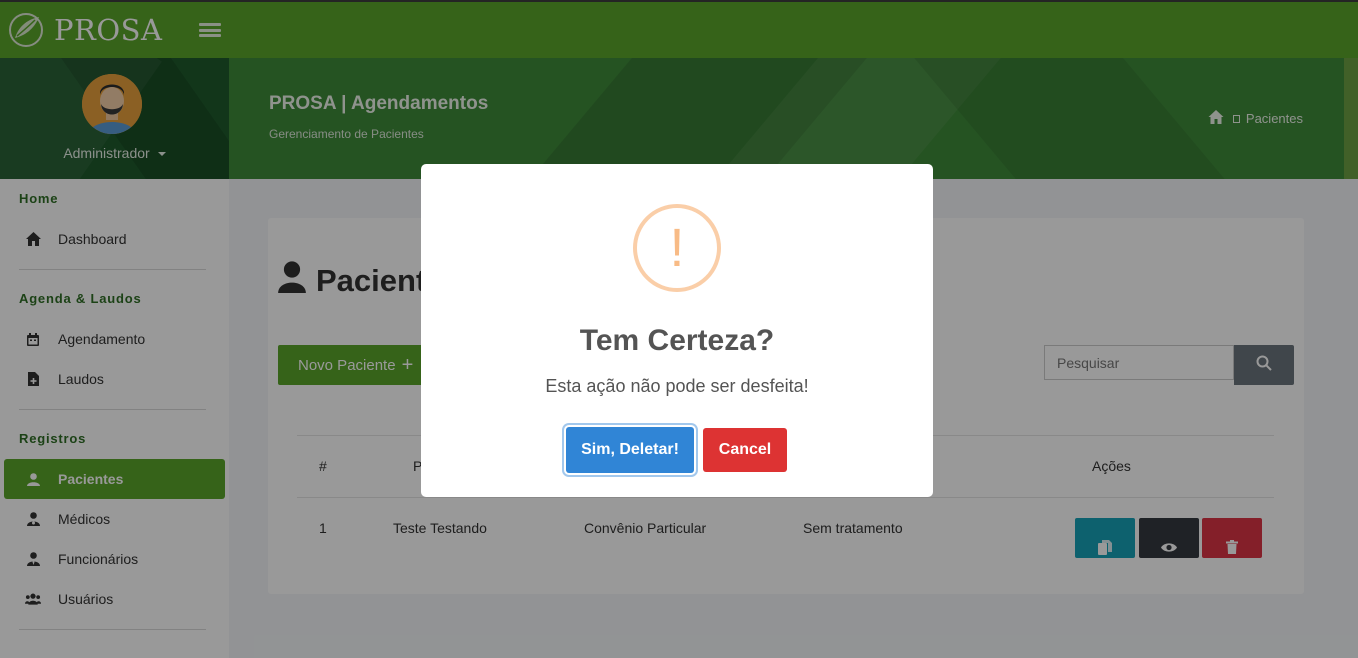 The width and height of the screenshot is (1358, 658). What do you see at coordinates (745, 450) in the screenshot?
I see `cancel-button: Cancel` at bounding box center [745, 450].